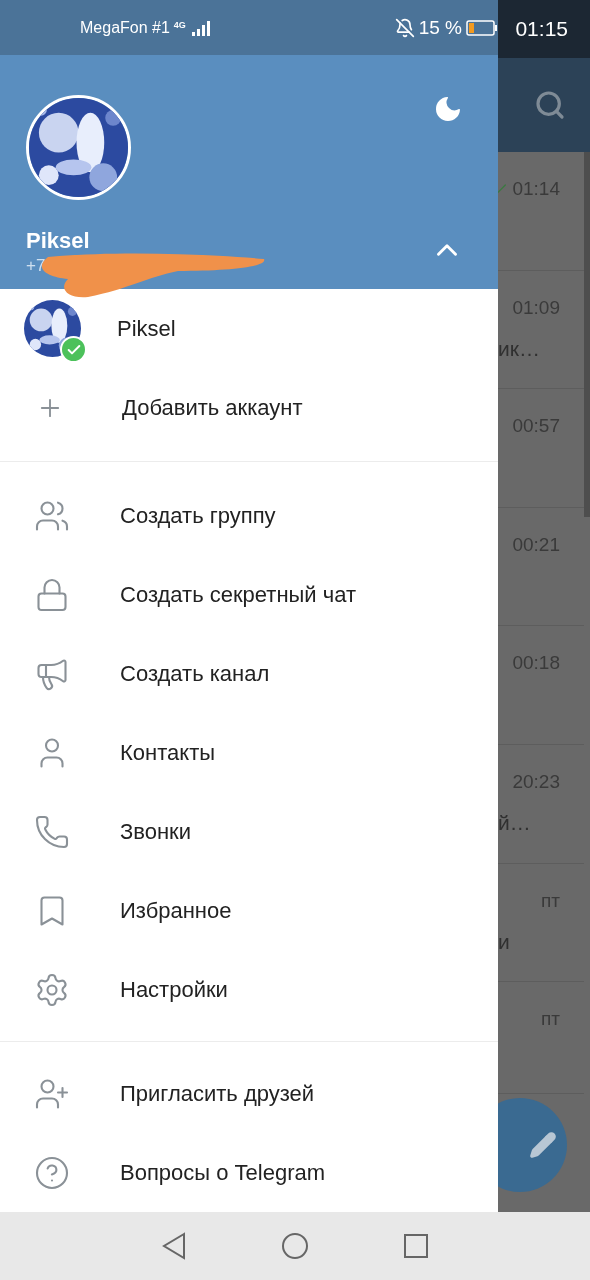 The width and height of the screenshot is (590, 1280). What do you see at coordinates (249, 594) in the screenshot?
I see `menu-item: Создать секретный чат` at bounding box center [249, 594].